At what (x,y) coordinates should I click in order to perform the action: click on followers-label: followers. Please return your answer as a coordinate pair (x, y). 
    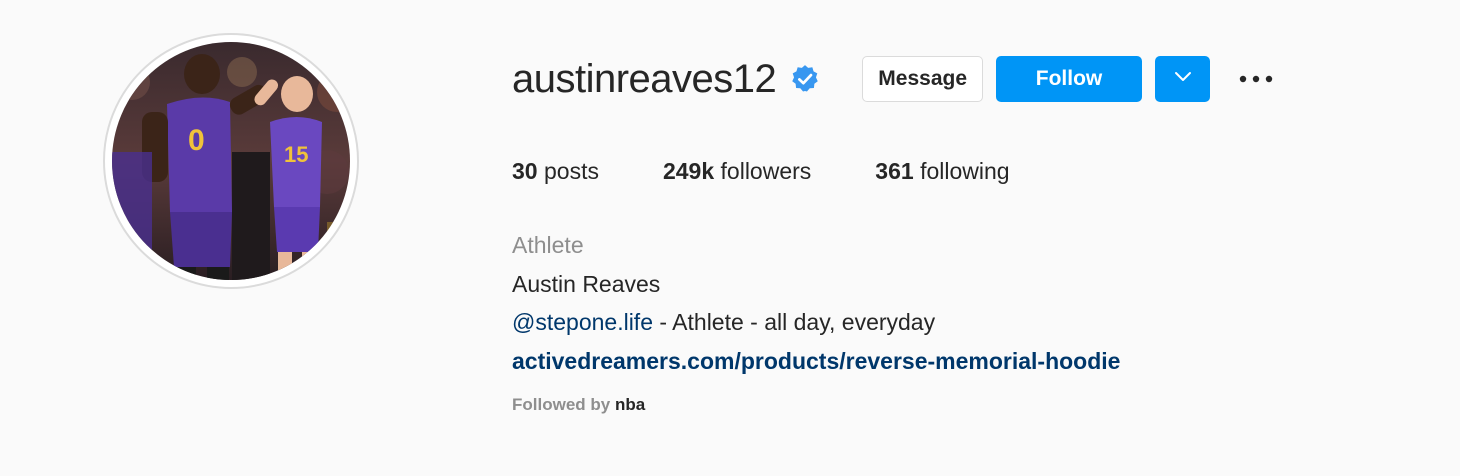
    Looking at the image, I should click on (766, 171).